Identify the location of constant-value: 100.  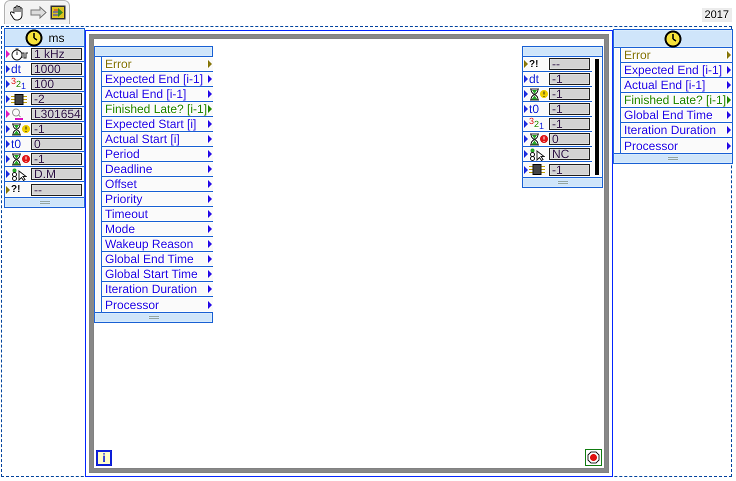
(56, 84).